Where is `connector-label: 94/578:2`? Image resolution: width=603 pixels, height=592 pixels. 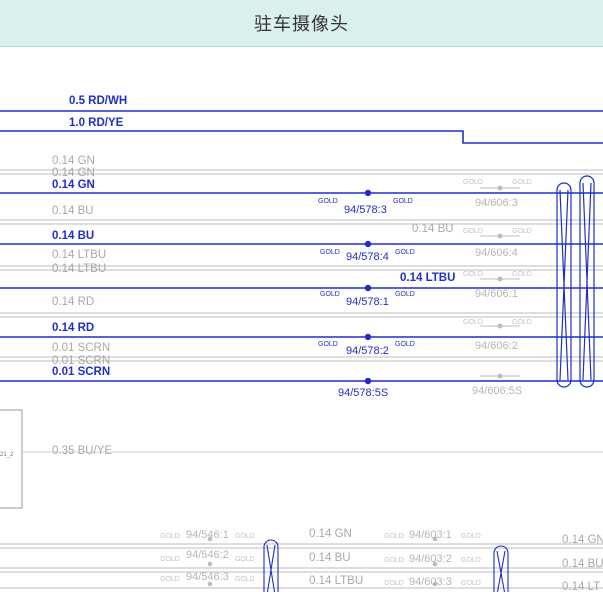 connector-label: 94/578:2 is located at coordinates (367, 351).